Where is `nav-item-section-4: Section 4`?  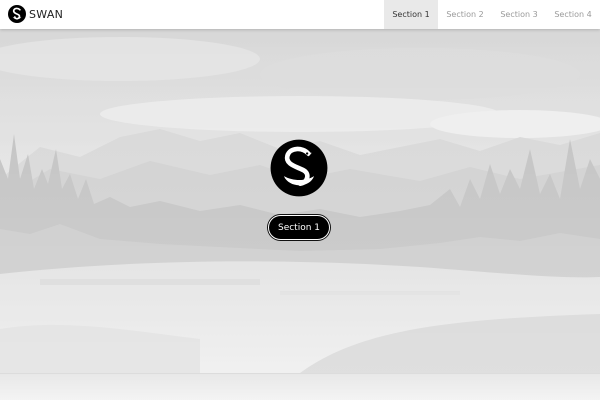
nav-item-section-4: Section 4 is located at coordinates (573, 14).